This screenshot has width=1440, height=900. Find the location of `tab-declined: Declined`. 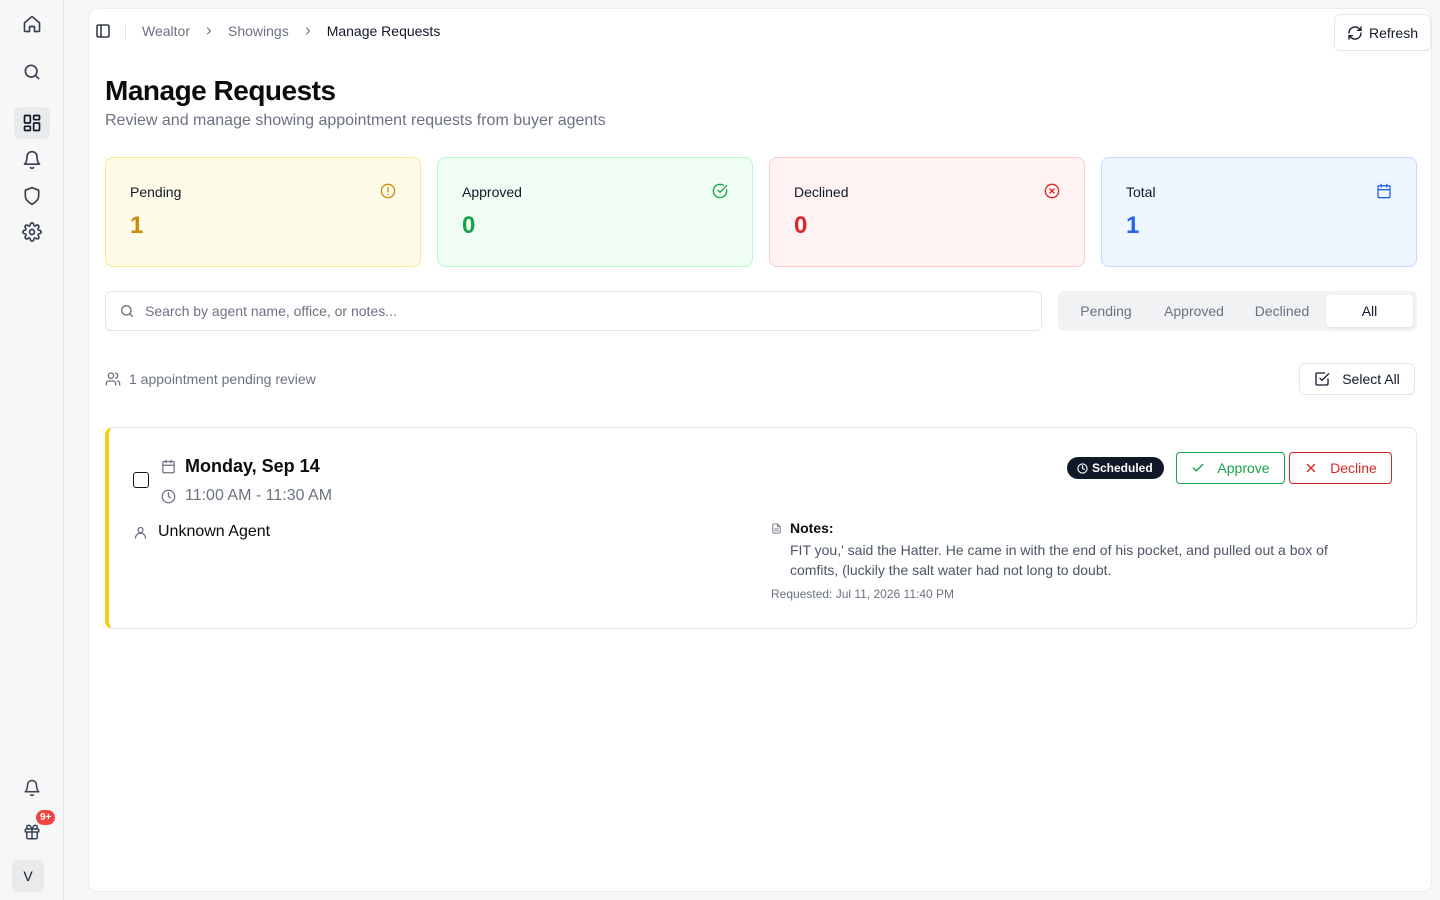

tab-declined: Declined is located at coordinates (1282, 311).